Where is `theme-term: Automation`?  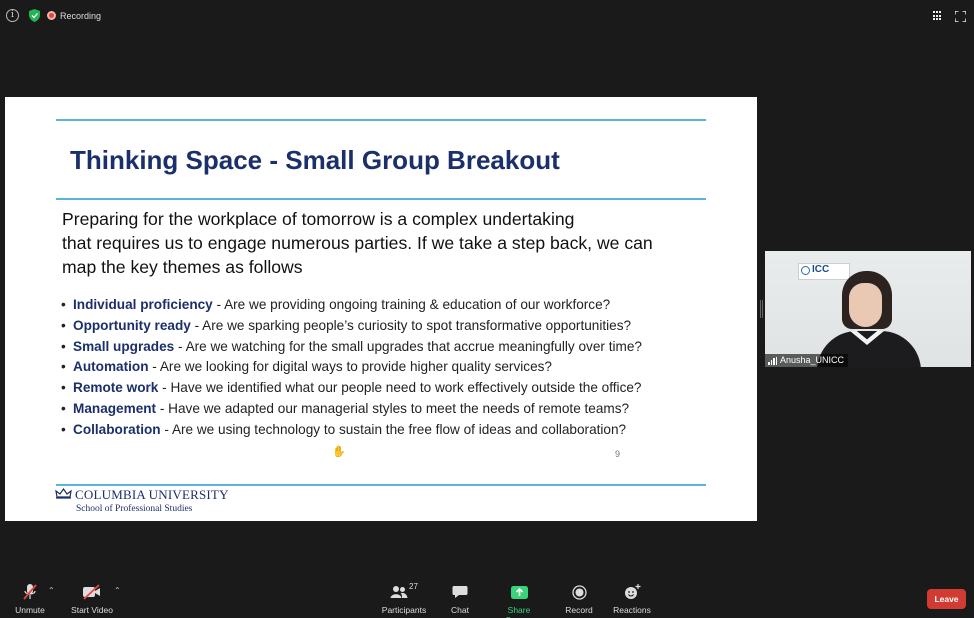
theme-term: Automation is located at coordinates (111, 367).